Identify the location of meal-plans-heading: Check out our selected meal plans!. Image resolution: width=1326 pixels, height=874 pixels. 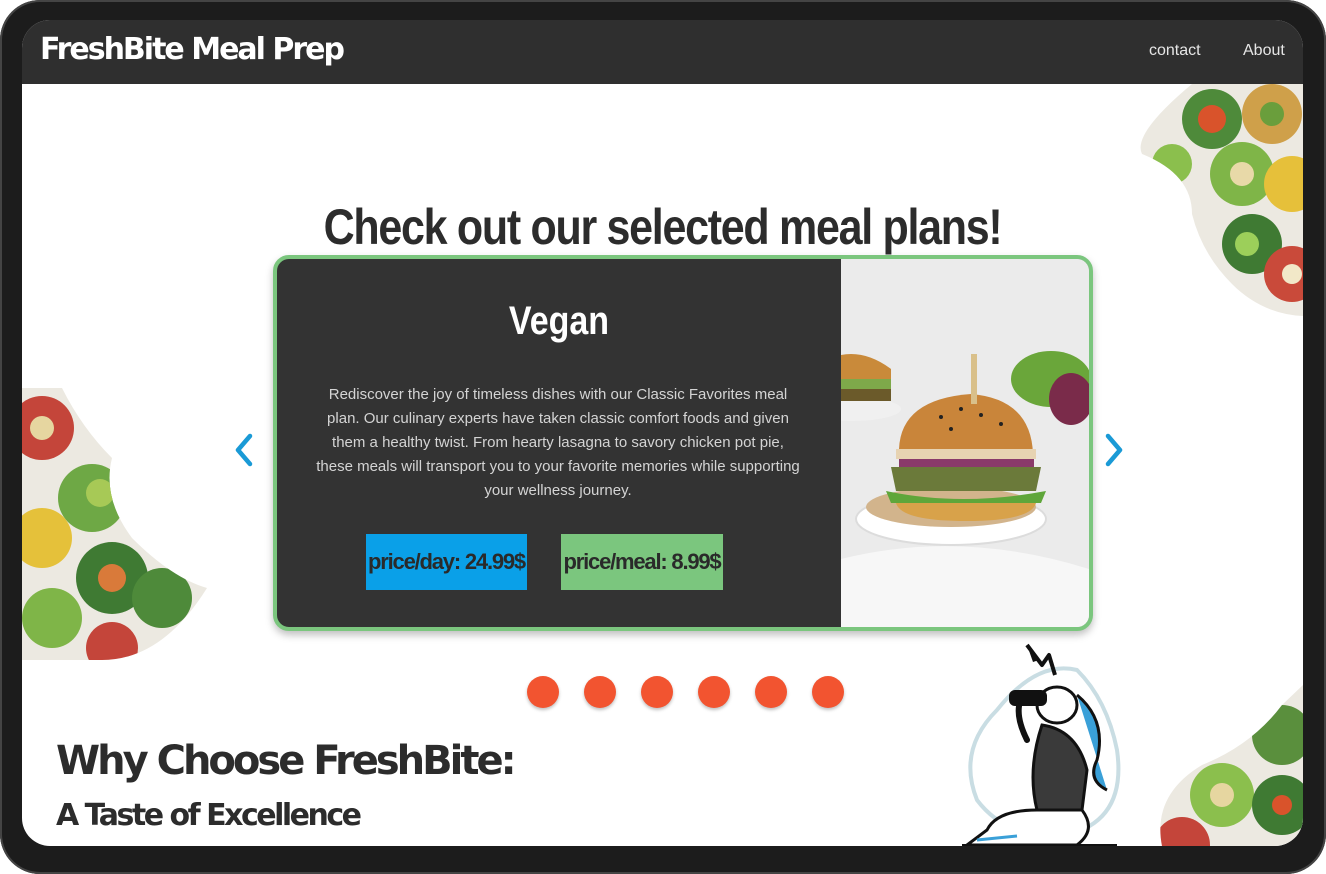
(663, 227).